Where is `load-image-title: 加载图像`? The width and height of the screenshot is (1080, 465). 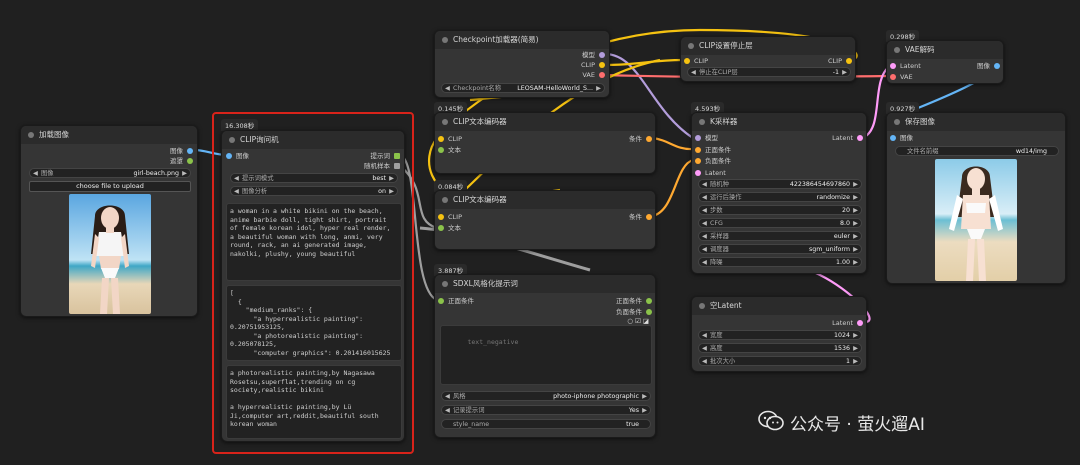 load-image-title: 加载图像 is located at coordinates (109, 135).